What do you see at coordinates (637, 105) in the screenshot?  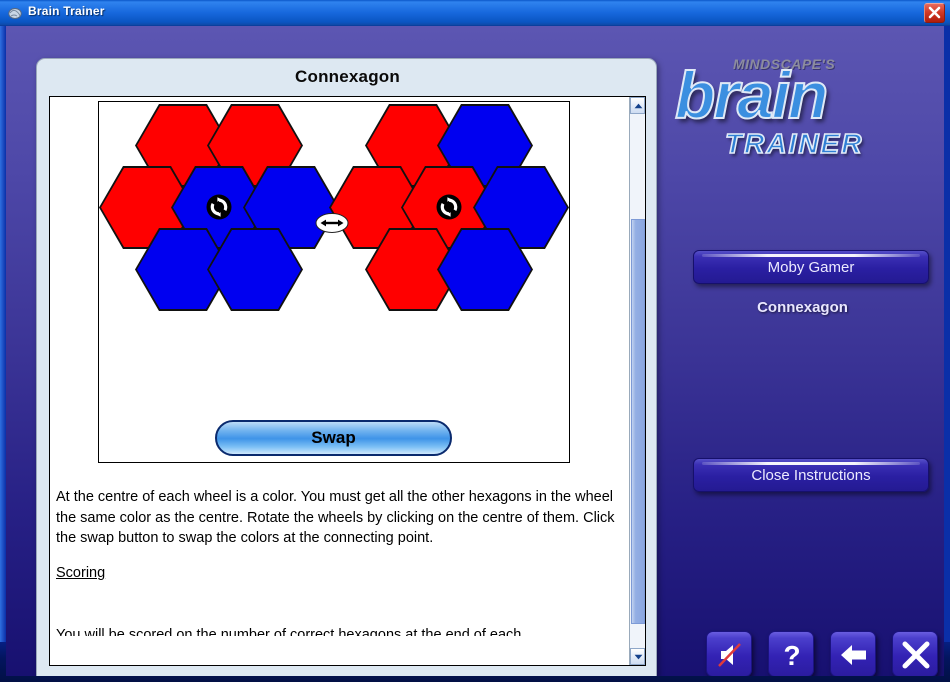 I see `chevron-up-icon` at bounding box center [637, 105].